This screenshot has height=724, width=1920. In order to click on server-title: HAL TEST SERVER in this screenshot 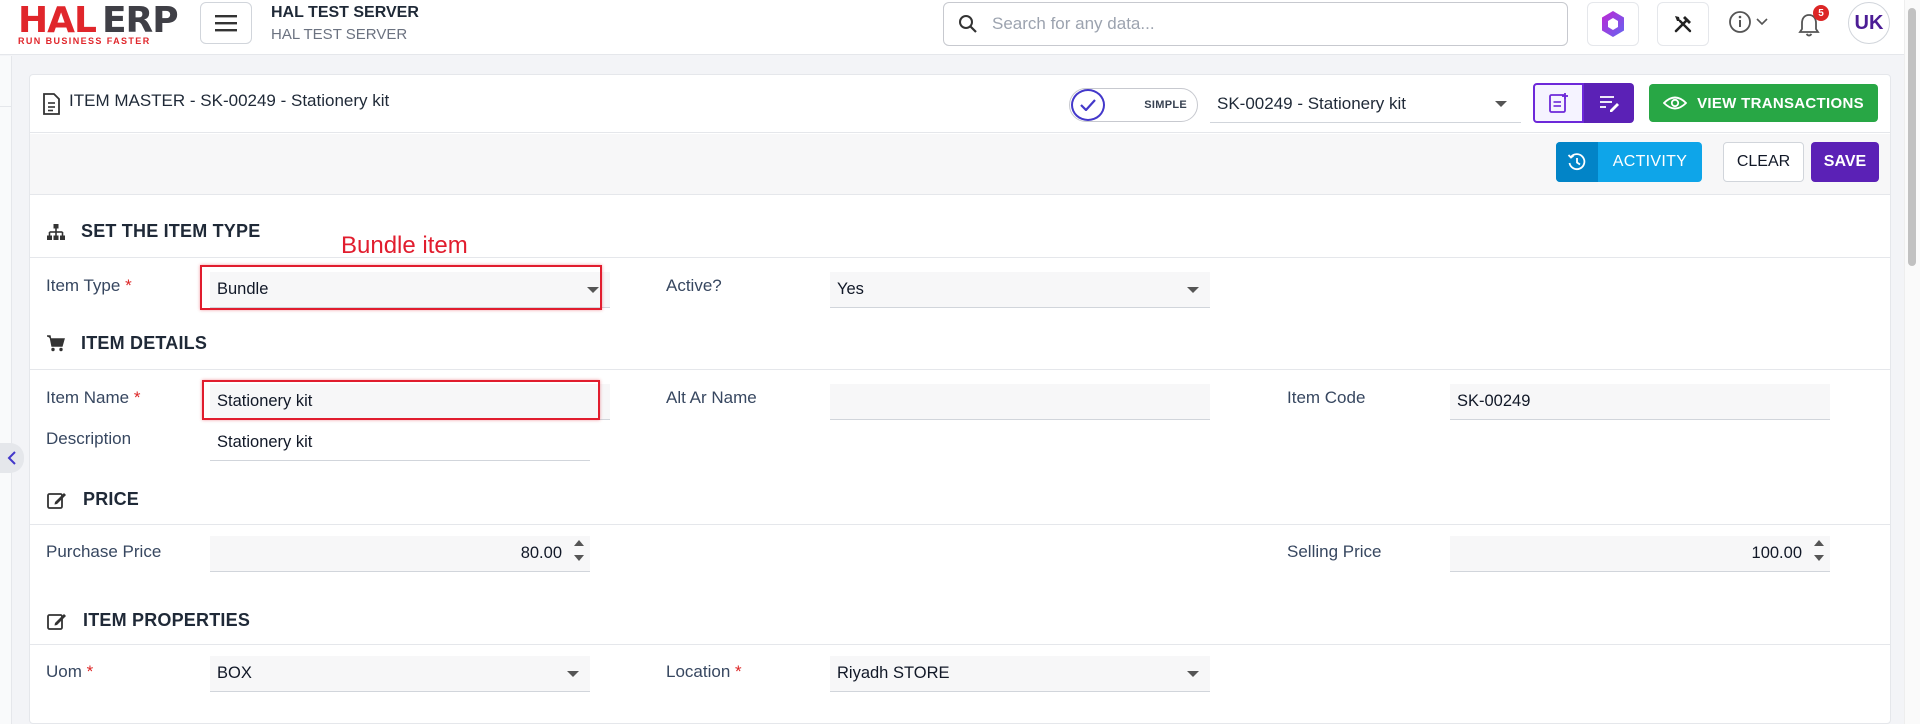, I will do `click(345, 12)`.